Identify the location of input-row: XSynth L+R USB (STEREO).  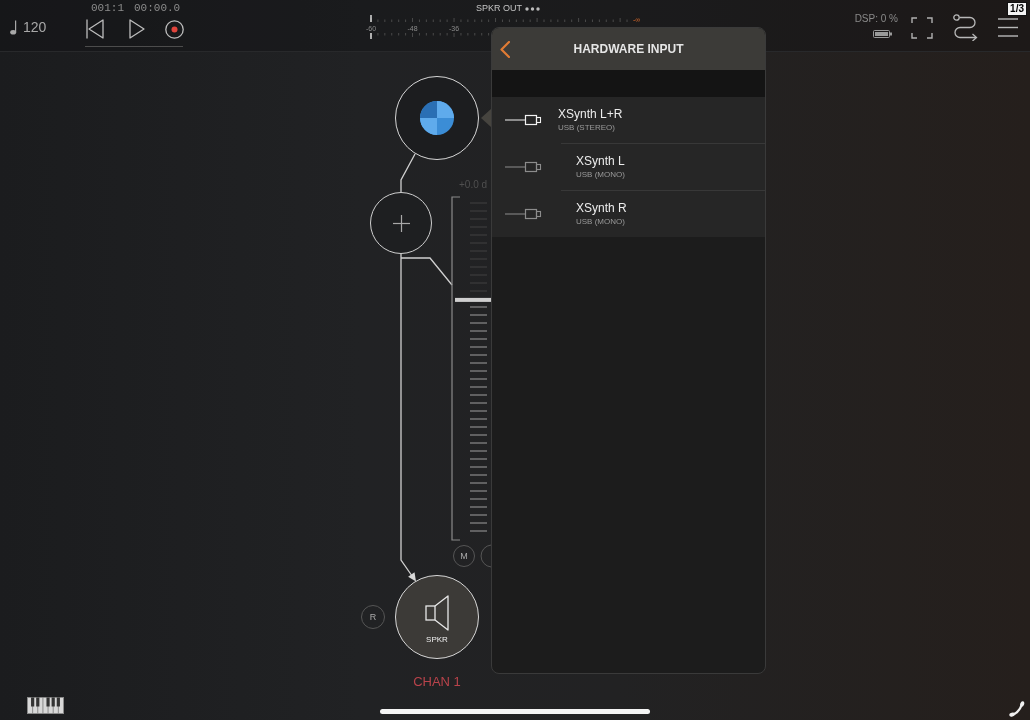
(628, 120).